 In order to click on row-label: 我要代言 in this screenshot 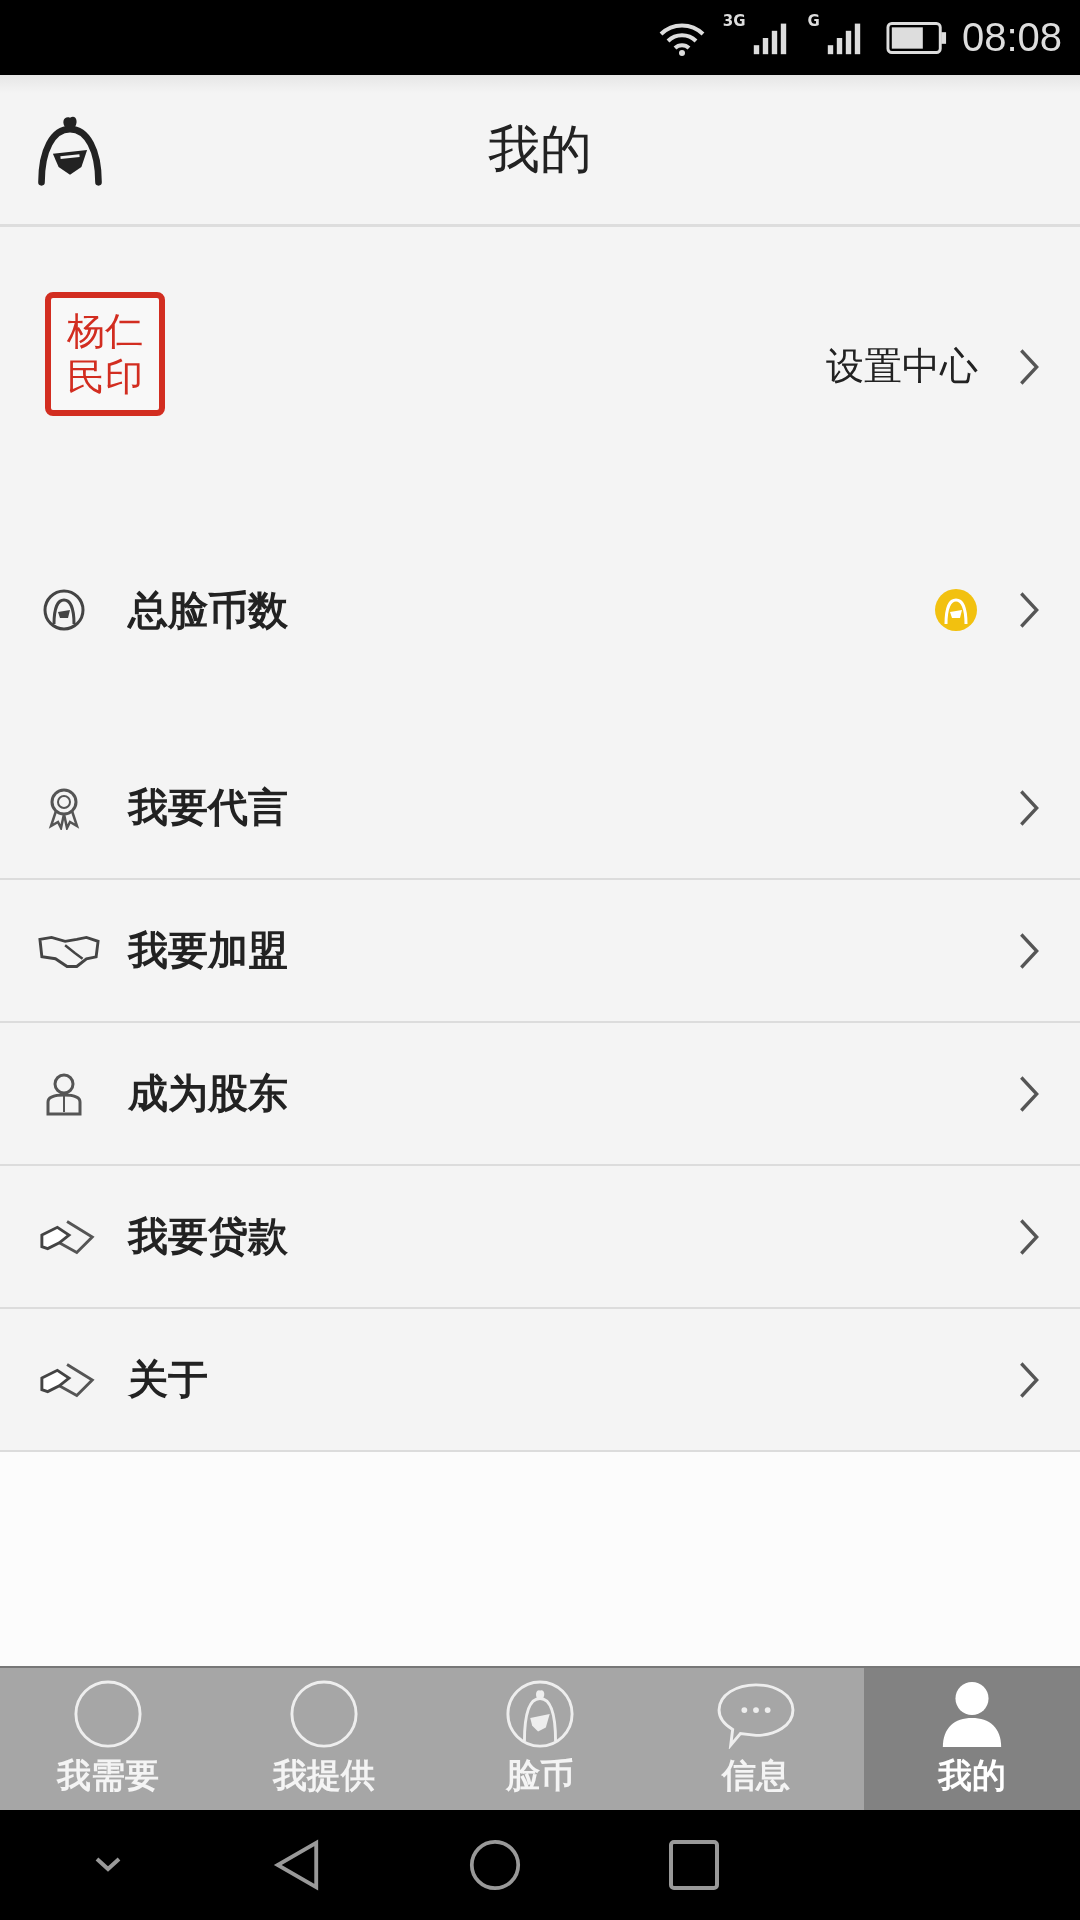, I will do `click(208, 807)`.